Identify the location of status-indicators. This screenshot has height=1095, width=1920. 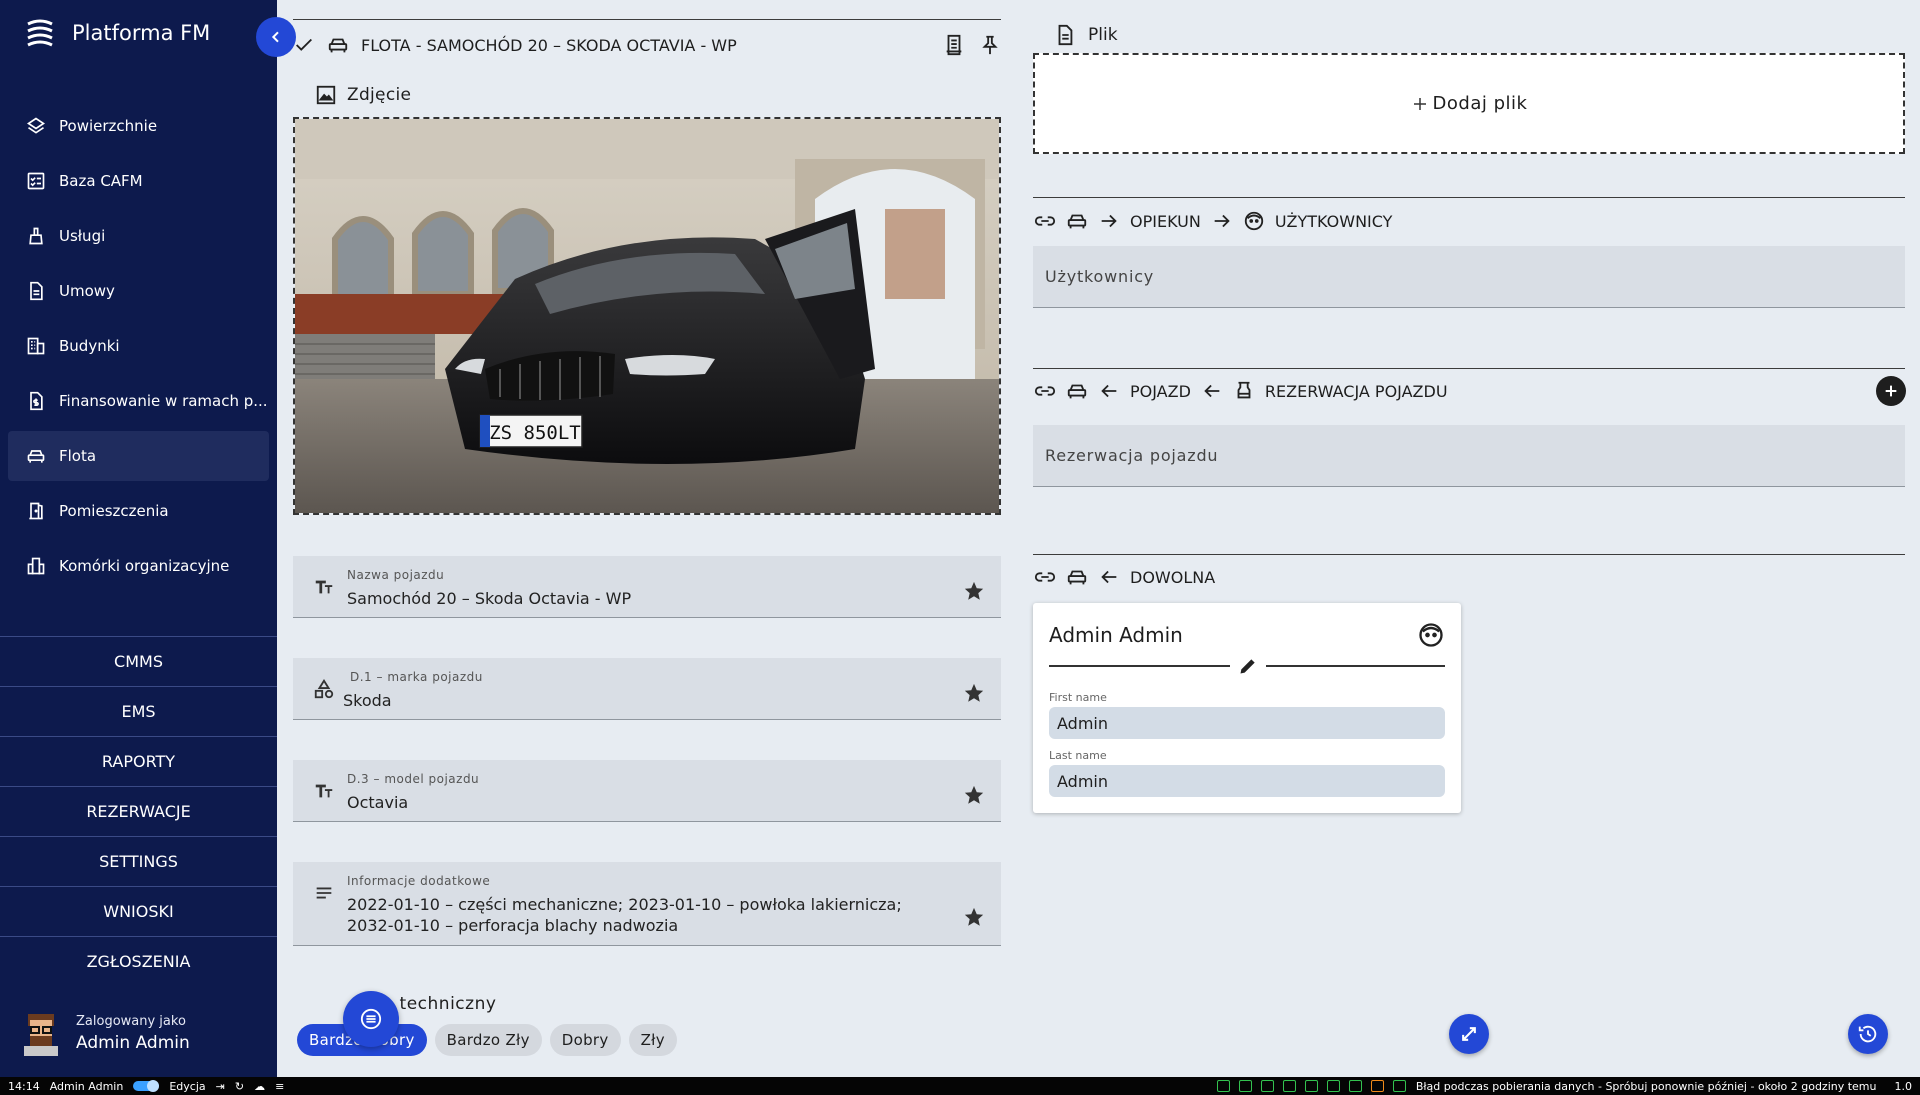
(1311, 1086).